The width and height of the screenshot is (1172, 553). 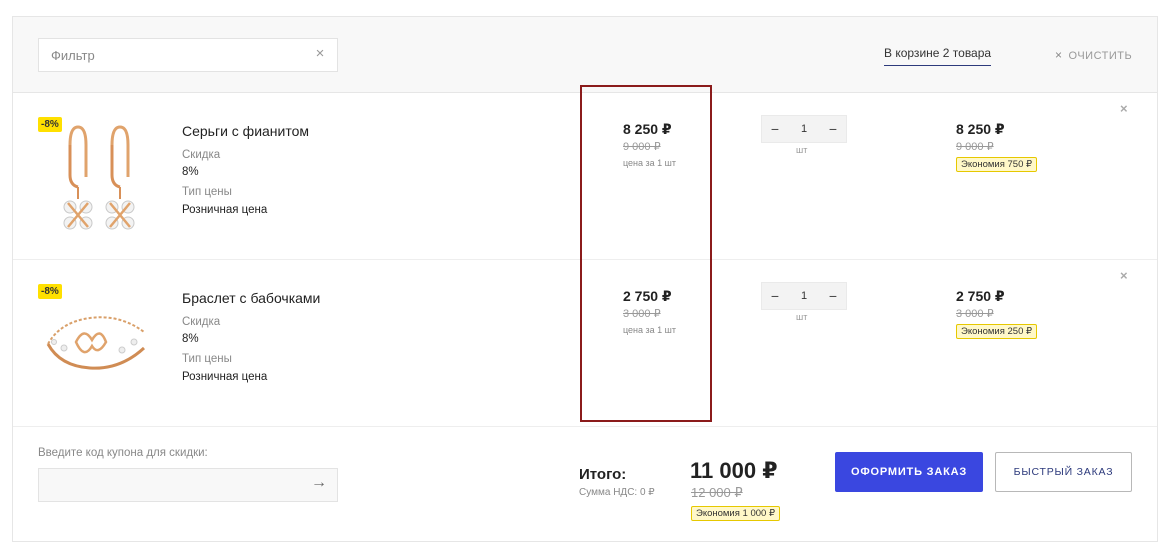 What do you see at coordinates (1063, 472) in the screenshot?
I see `quick-order-button: БЫСТРЫЙ ЗАКАЗ` at bounding box center [1063, 472].